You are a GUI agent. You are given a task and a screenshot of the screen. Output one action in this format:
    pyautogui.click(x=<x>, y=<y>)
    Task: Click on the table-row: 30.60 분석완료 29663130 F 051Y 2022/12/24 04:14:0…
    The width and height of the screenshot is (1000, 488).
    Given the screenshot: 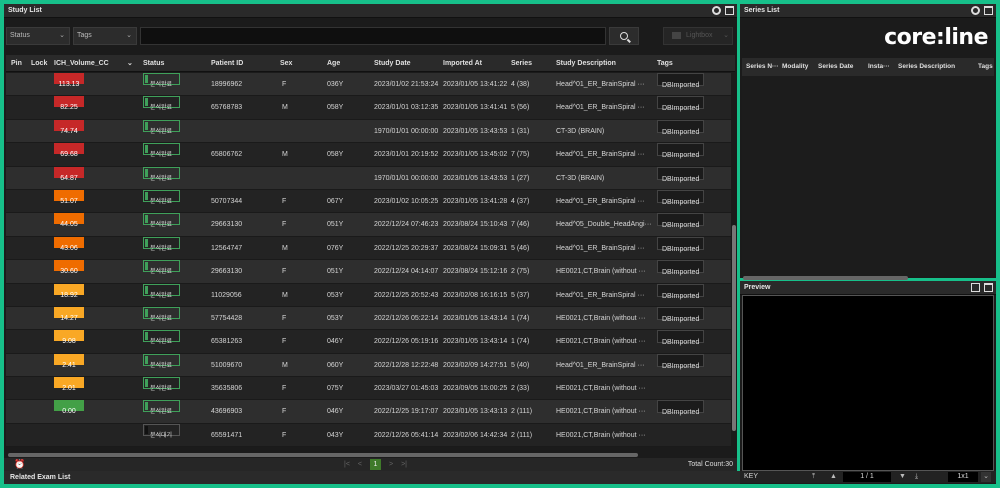 What is the action you would take?
    pyautogui.click(x=368, y=272)
    